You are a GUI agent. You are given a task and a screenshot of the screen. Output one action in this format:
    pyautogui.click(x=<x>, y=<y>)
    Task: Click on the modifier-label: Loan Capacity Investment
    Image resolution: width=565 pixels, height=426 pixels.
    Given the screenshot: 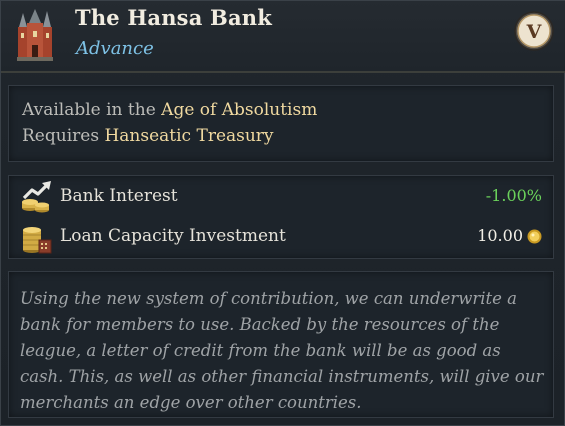 What is the action you would take?
    pyautogui.click(x=173, y=236)
    